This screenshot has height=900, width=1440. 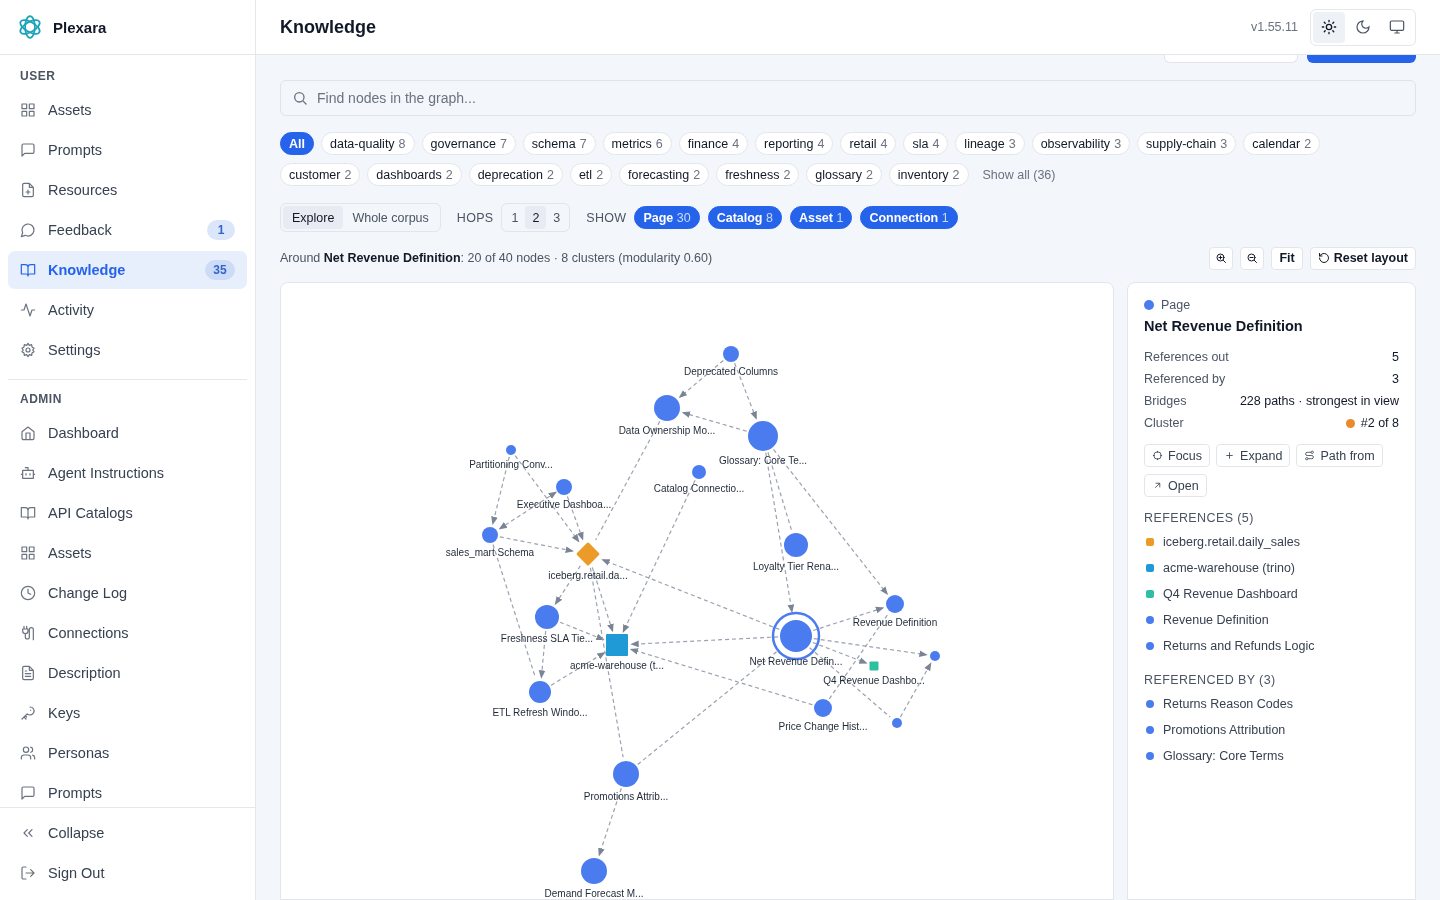 What do you see at coordinates (127, 230) in the screenshot?
I see `nav-item: Feedback 1` at bounding box center [127, 230].